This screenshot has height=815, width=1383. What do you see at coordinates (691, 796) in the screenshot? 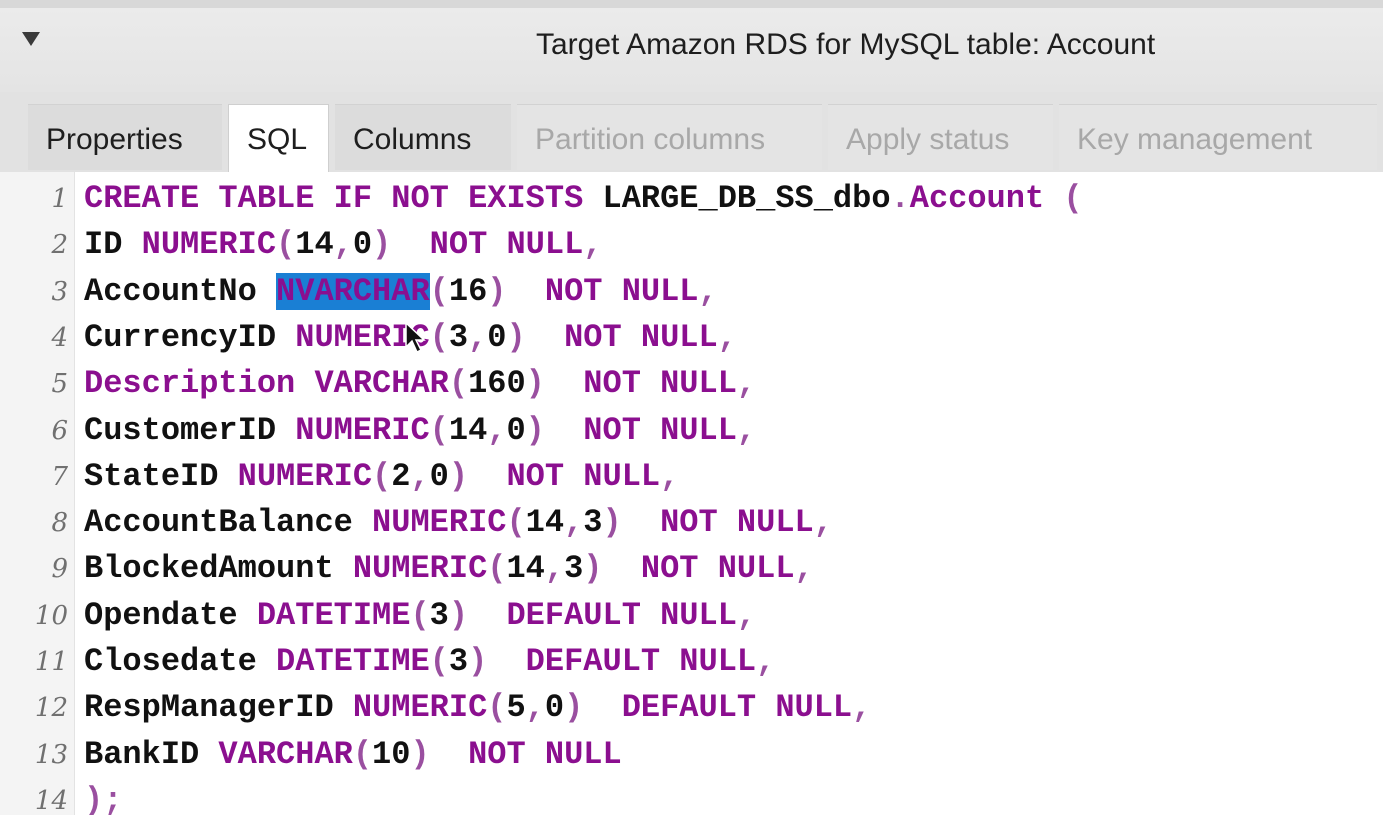
I see `code-line: 14);` at bounding box center [691, 796].